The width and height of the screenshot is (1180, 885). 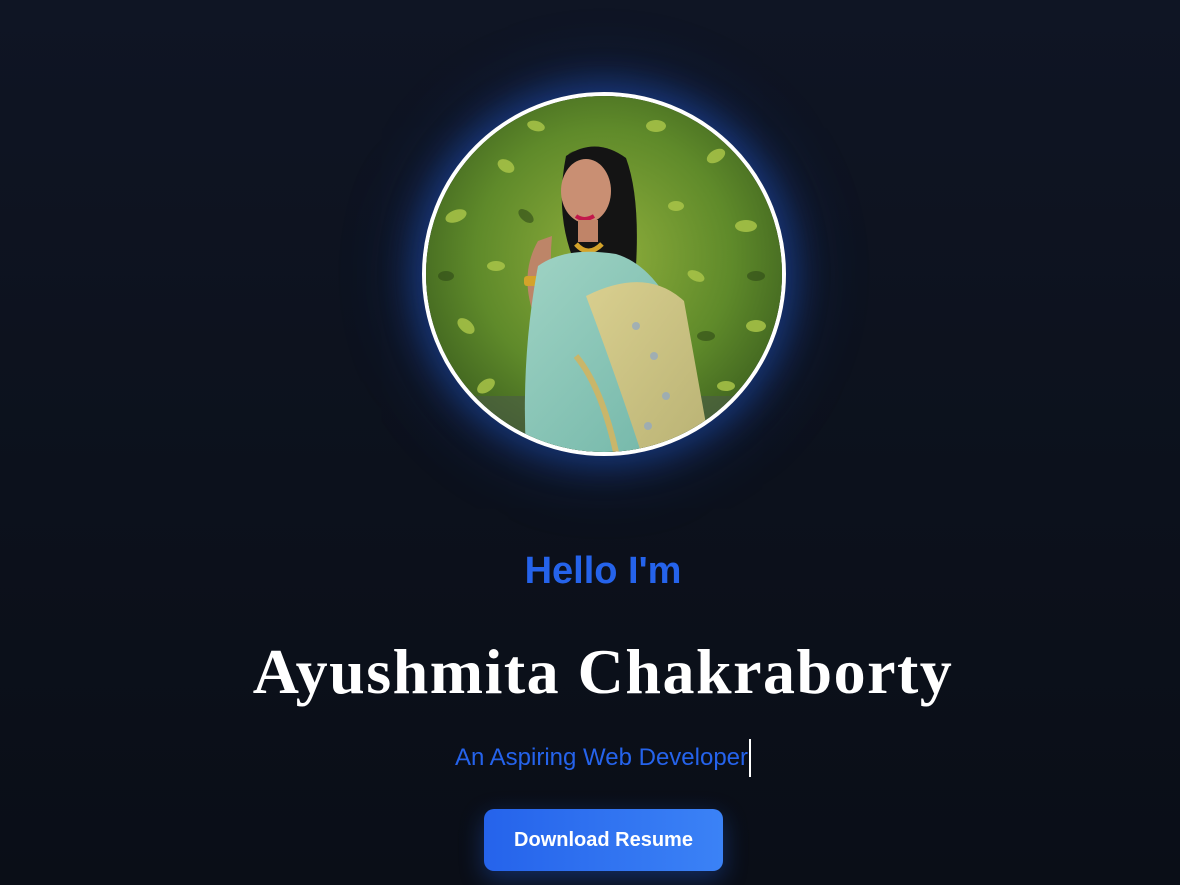 What do you see at coordinates (603, 571) in the screenshot?
I see `greeting-text: Hello I'm` at bounding box center [603, 571].